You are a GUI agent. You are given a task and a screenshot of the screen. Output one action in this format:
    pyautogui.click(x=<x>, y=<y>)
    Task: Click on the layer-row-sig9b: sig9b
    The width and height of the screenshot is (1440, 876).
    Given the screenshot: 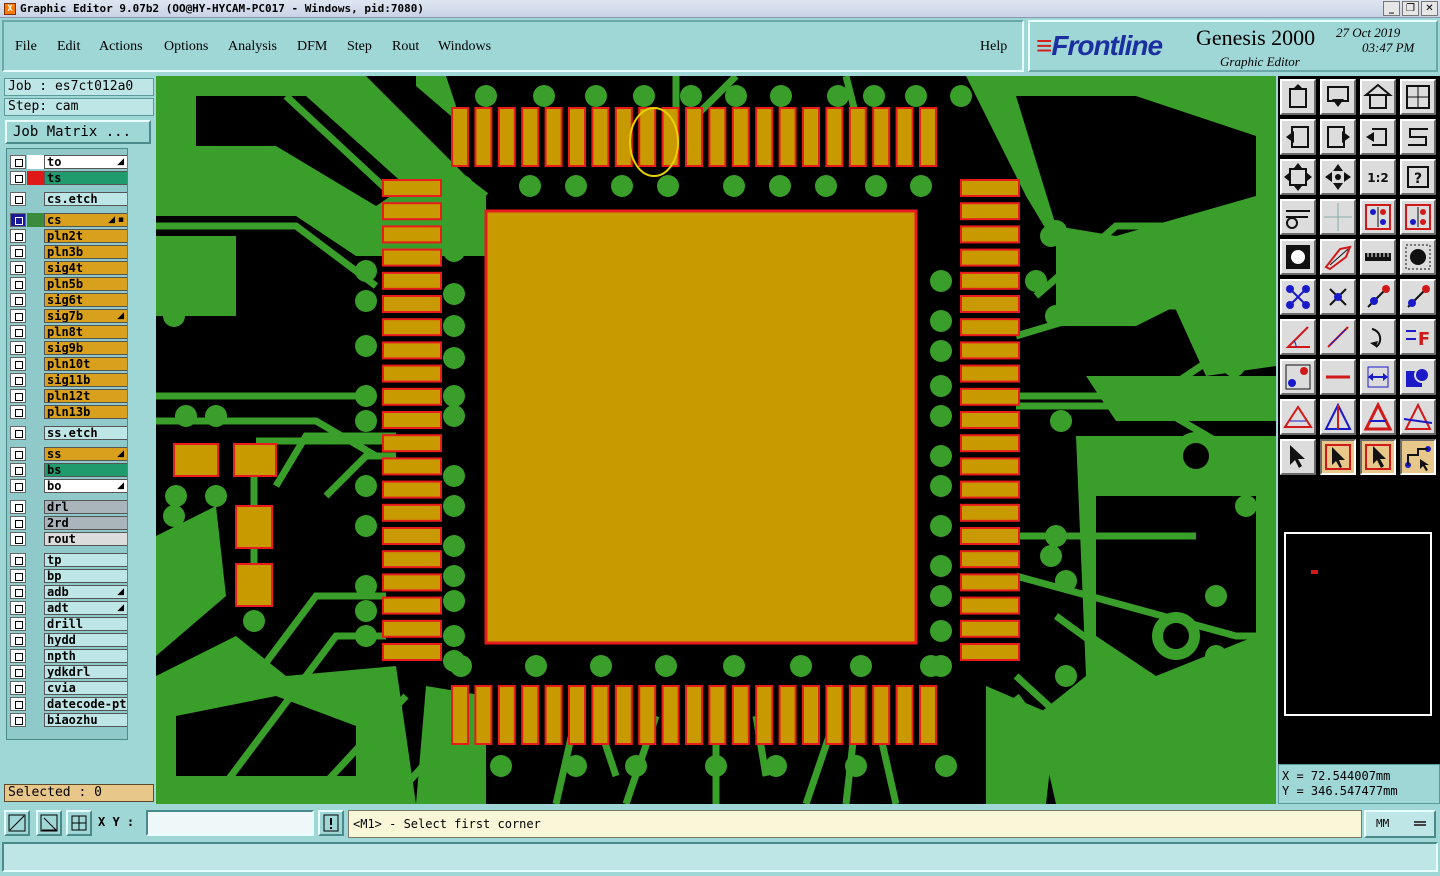 What is the action you would take?
    pyautogui.click(x=68, y=348)
    